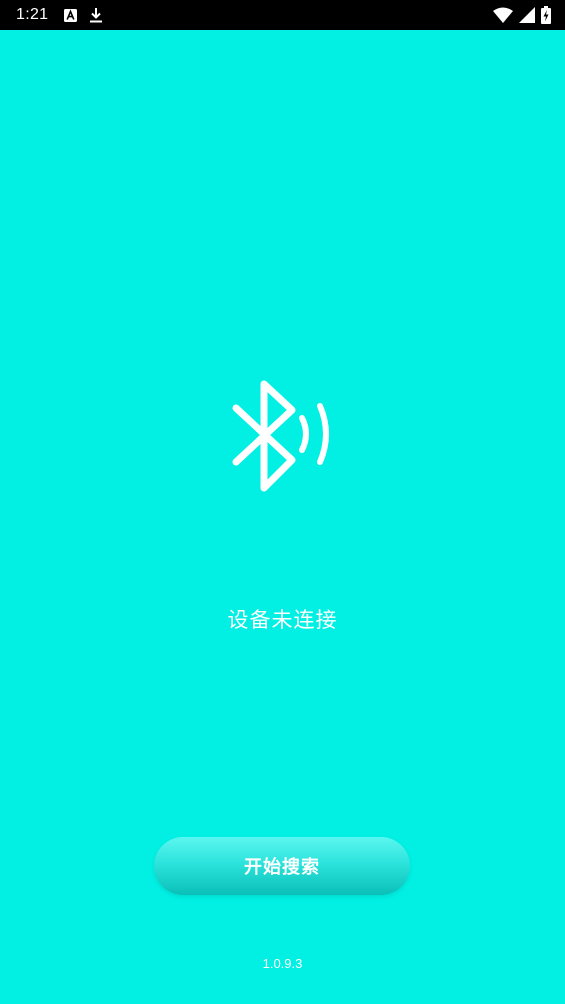 The width and height of the screenshot is (565, 1004). I want to click on status-bar-right, so click(522, 15).